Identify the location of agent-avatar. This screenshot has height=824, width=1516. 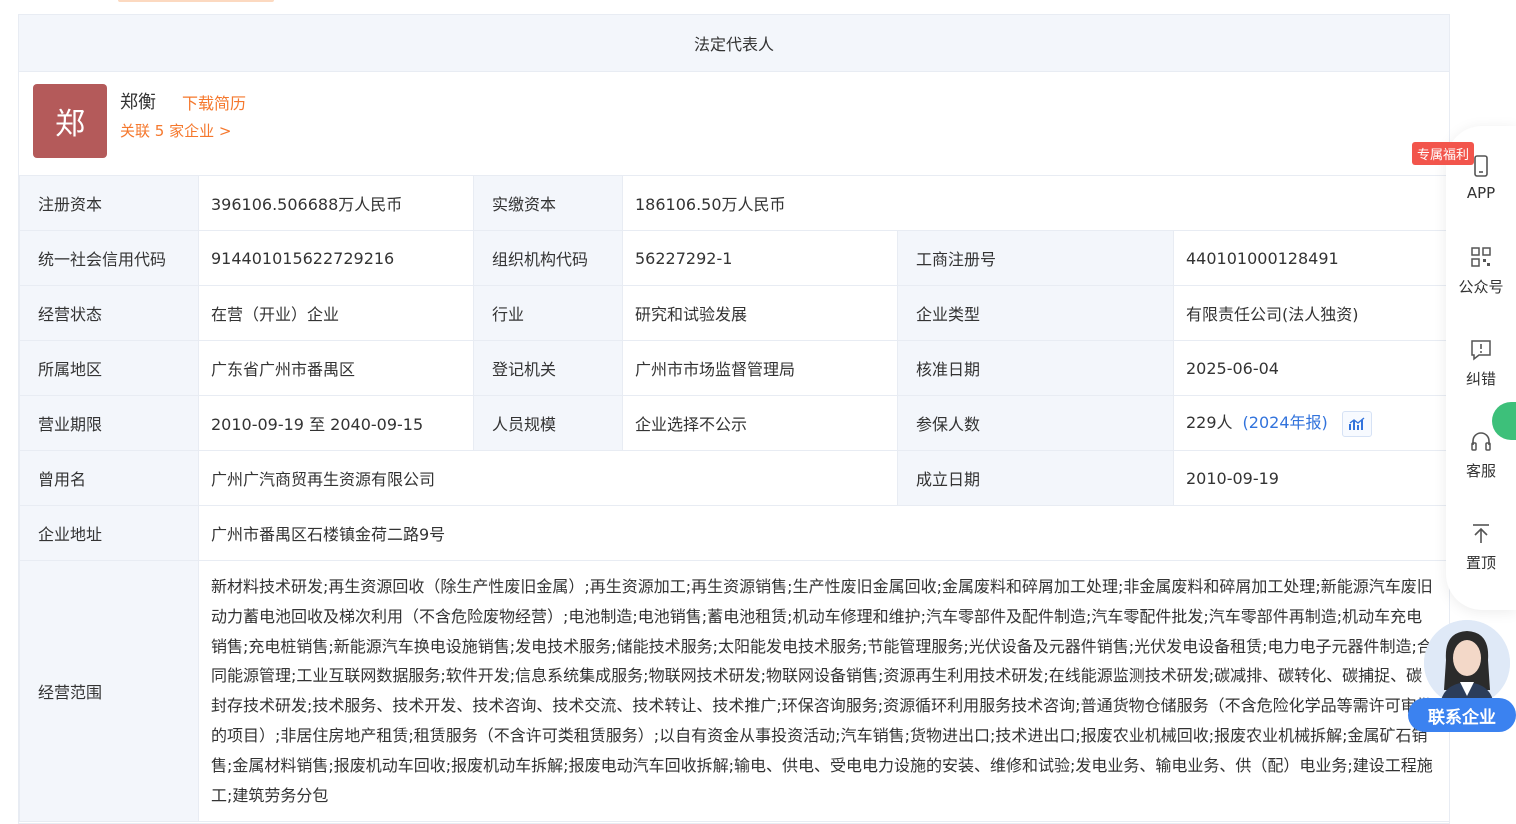
(1467, 663).